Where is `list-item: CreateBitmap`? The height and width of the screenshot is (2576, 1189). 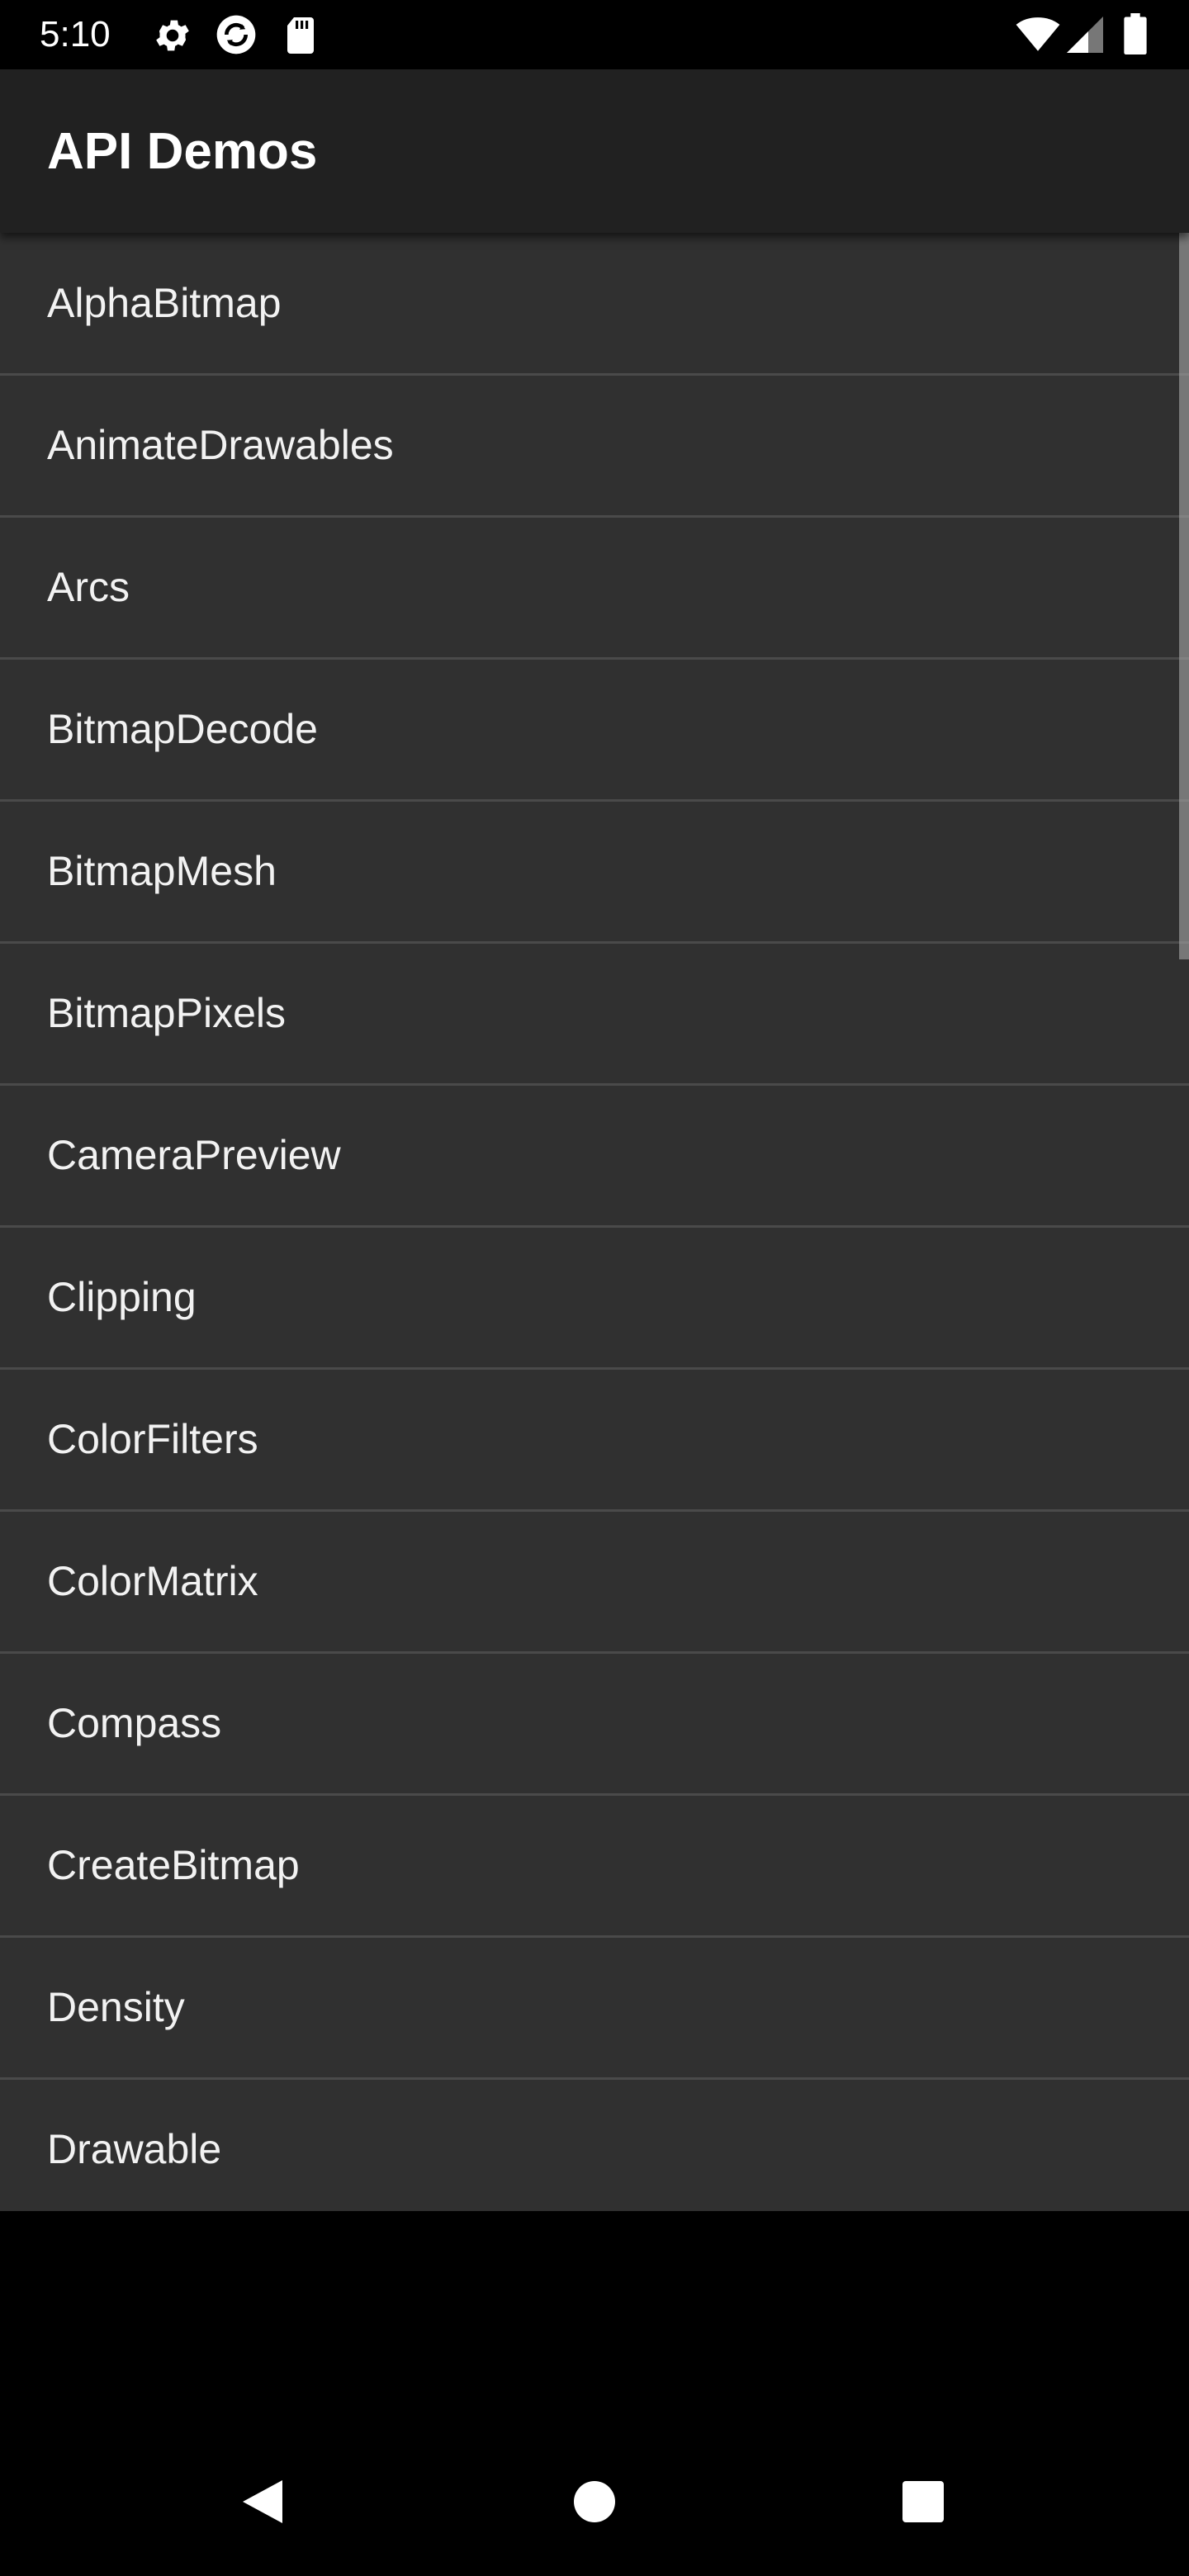 list-item: CreateBitmap is located at coordinates (594, 1866).